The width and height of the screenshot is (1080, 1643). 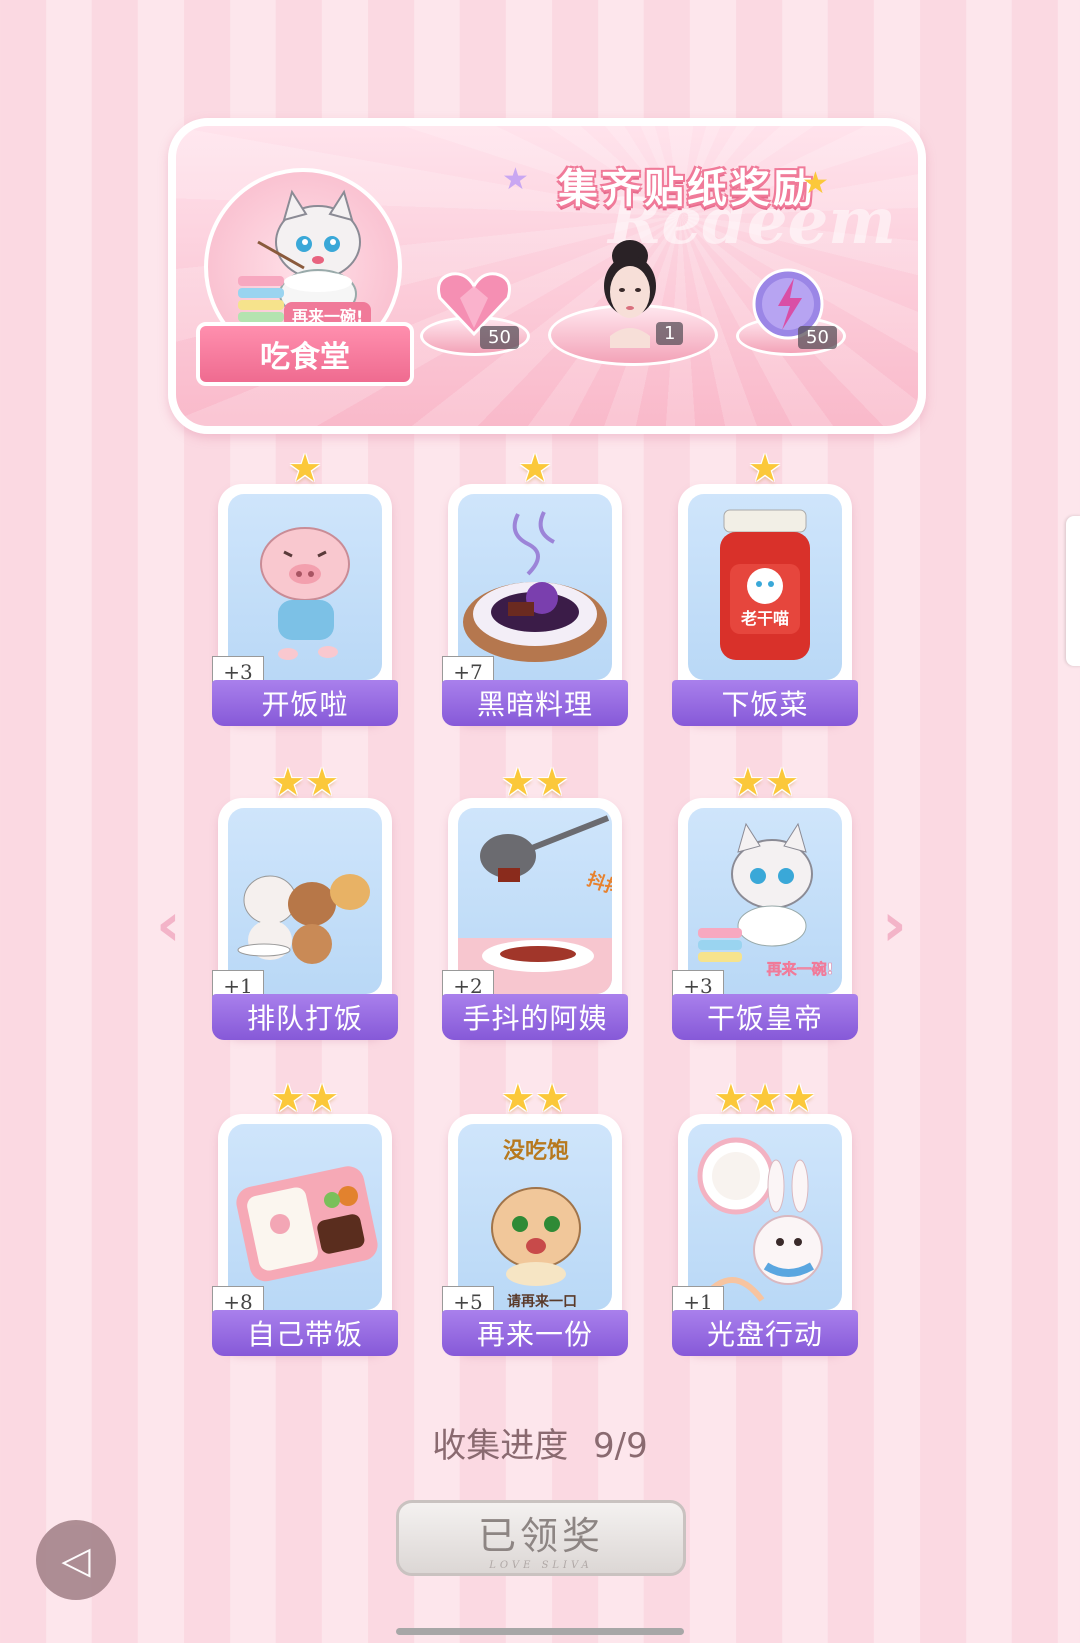 What do you see at coordinates (541, 1565) in the screenshot?
I see `claimed-sub: LOVE SLIVA` at bounding box center [541, 1565].